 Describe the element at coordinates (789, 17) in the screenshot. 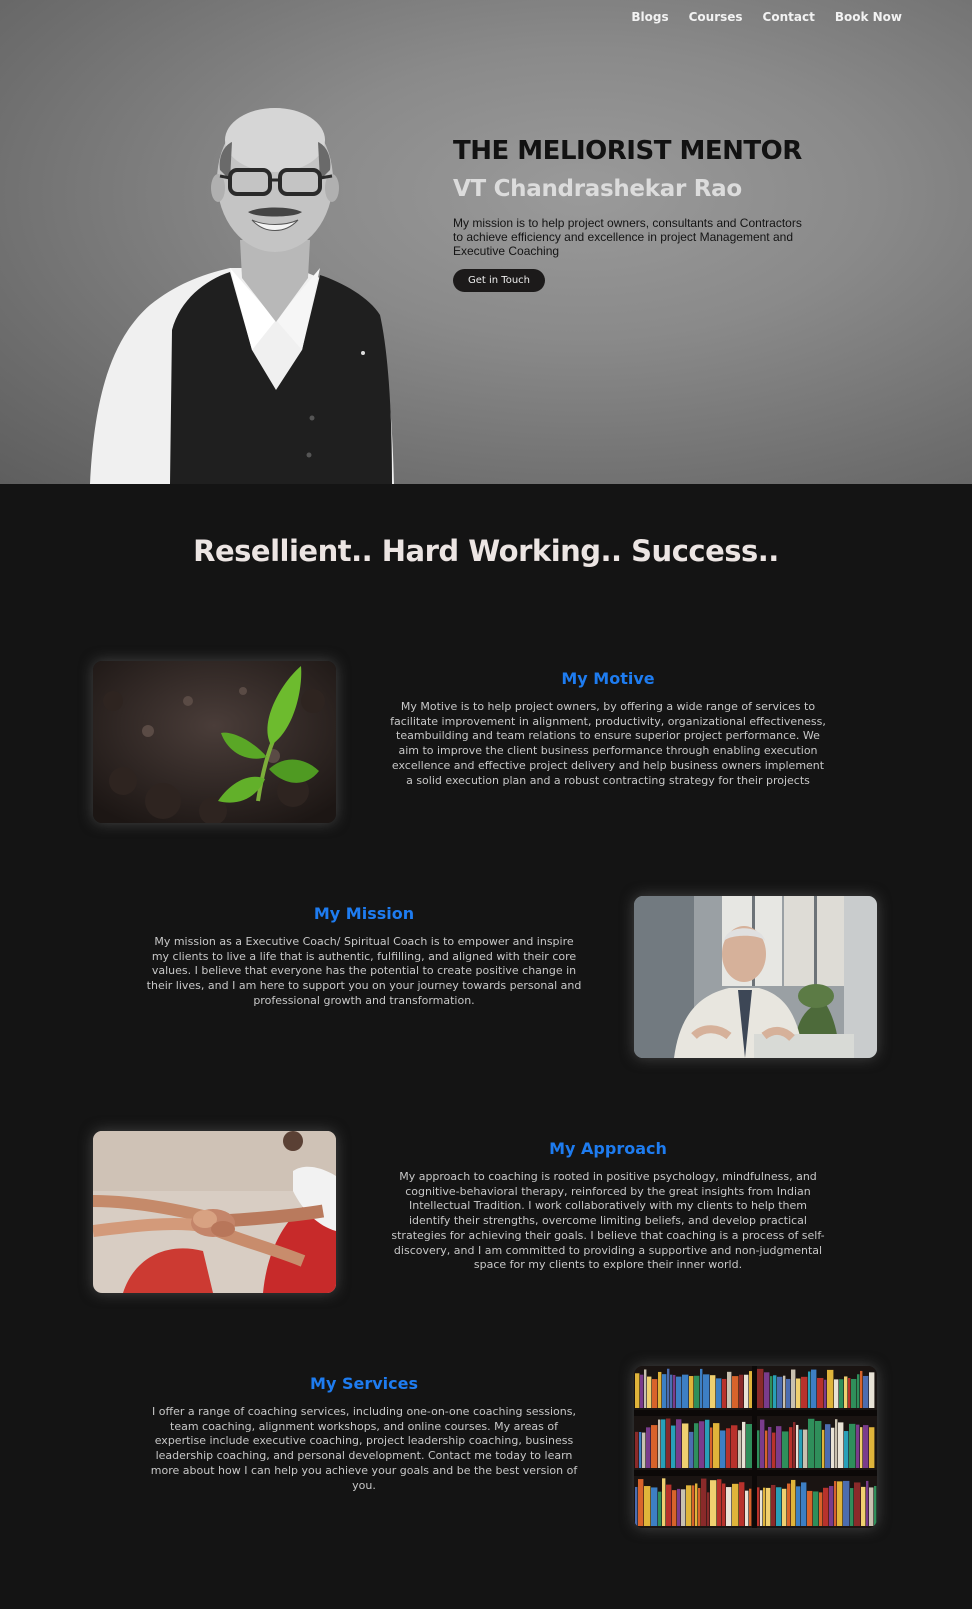

I see `nav-contact: Contact` at that location.